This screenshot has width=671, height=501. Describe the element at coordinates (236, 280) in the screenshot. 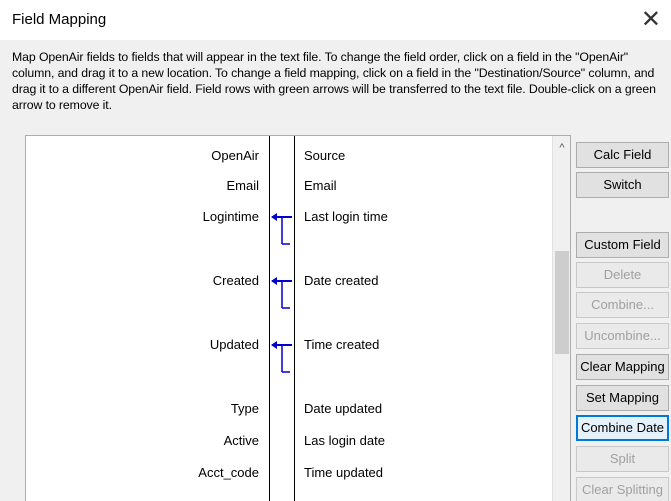

I see `openair-field-created: Created` at that location.